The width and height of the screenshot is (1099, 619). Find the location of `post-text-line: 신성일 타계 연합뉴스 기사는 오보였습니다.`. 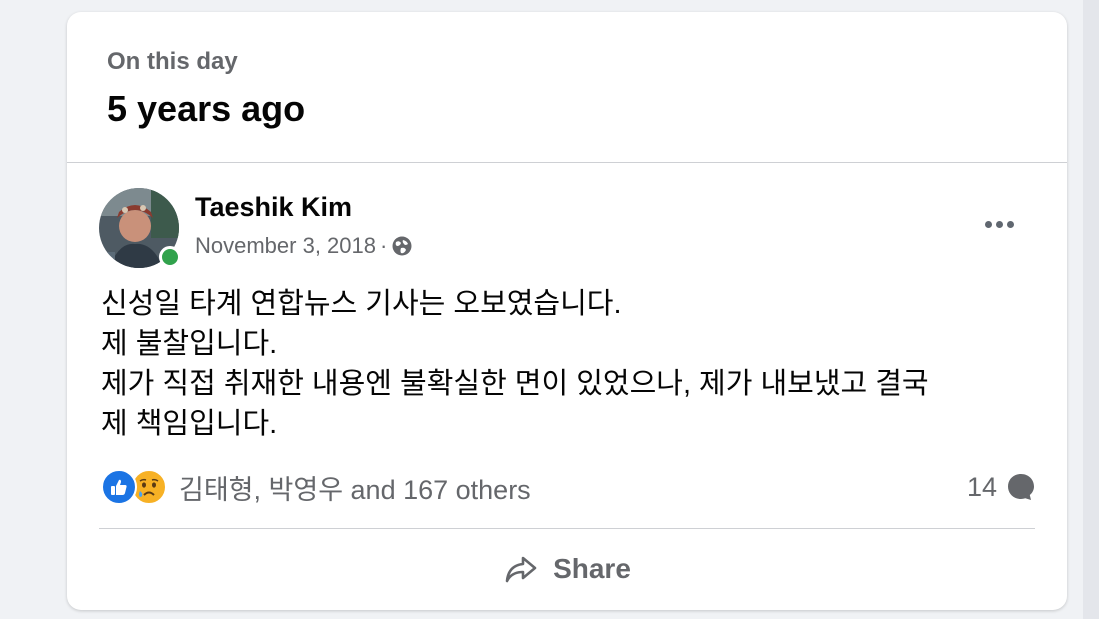

post-text-line: 신성일 타계 연합뉴스 기사는 오보였습니다. is located at coordinates (361, 304).